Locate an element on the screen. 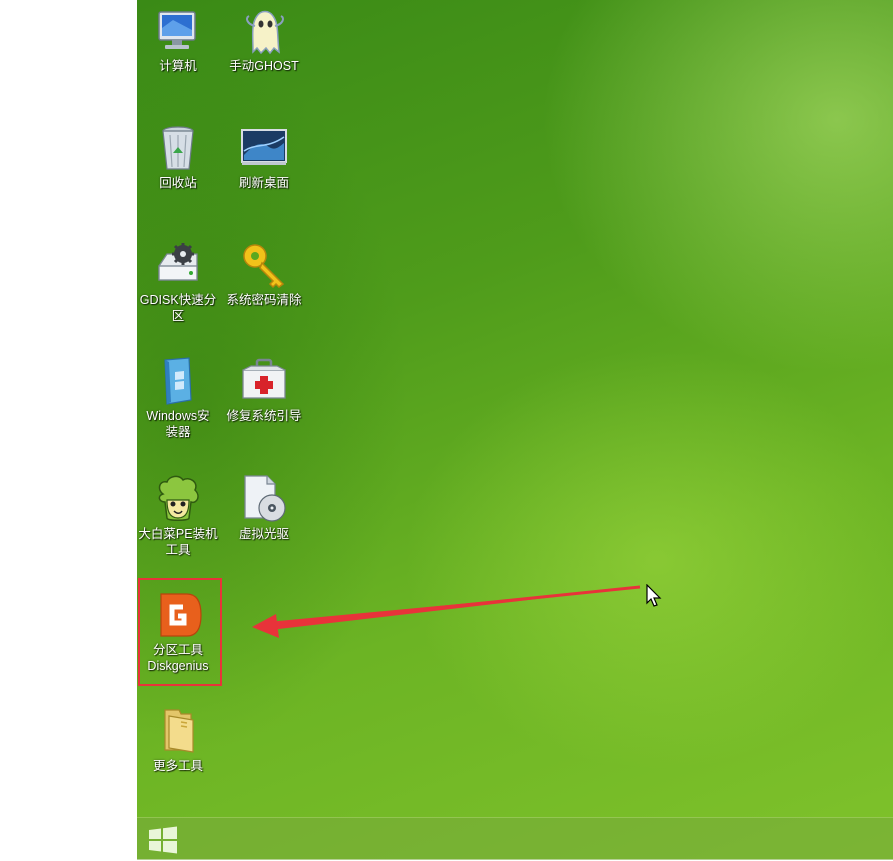 Image resolution: width=893 pixels, height=861 pixels. icon-label-windows-installer-line2: 装器 is located at coordinates (178, 432).